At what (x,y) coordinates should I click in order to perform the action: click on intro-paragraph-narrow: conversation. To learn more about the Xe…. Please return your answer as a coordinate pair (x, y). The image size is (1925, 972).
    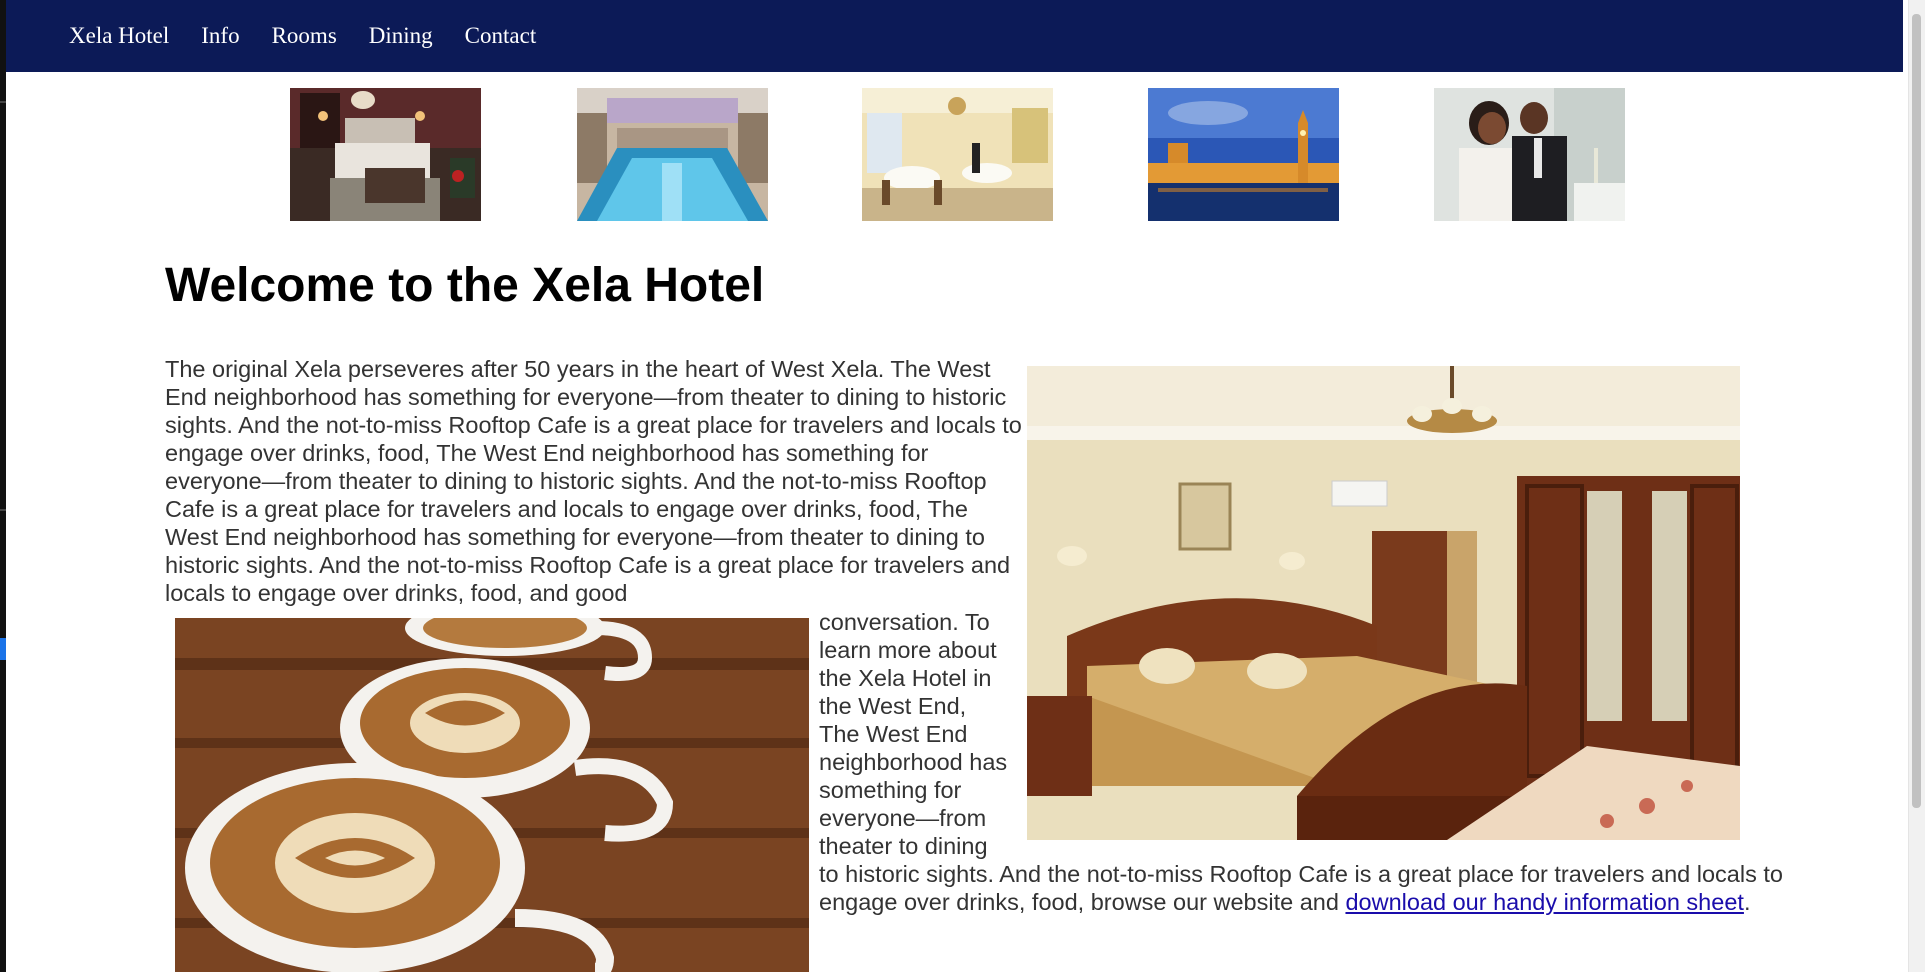
    Looking at the image, I should click on (914, 734).